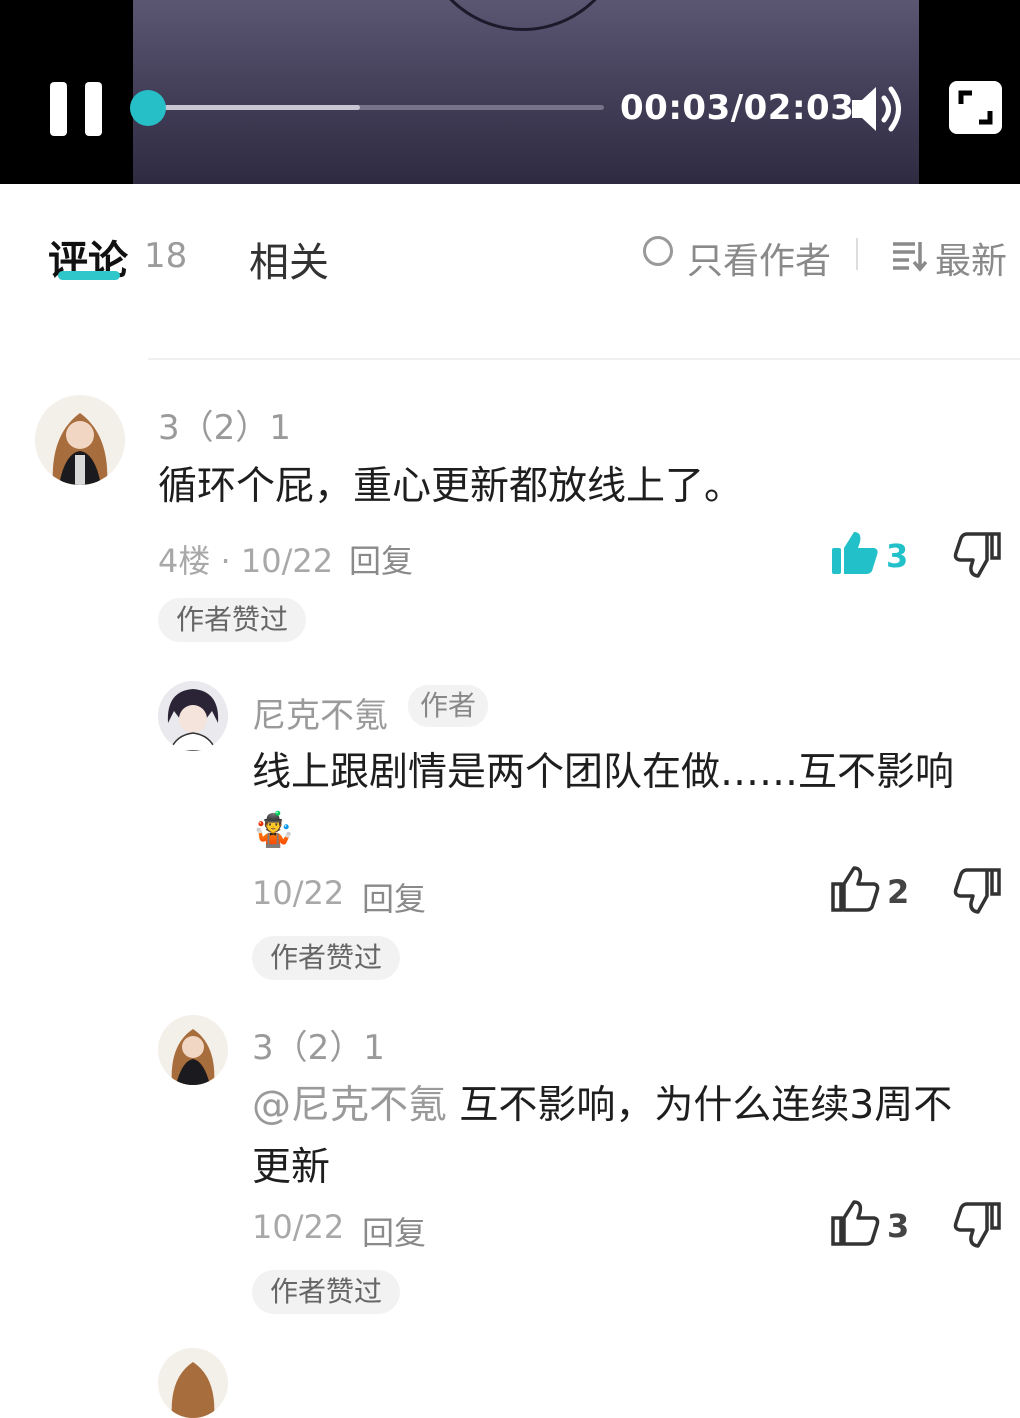 This screenshot has width=1020, height=1418. What do you see at coordinates (76, 109) in the screenshot?
I see `pause-icon` at bounding box center [76, 109].